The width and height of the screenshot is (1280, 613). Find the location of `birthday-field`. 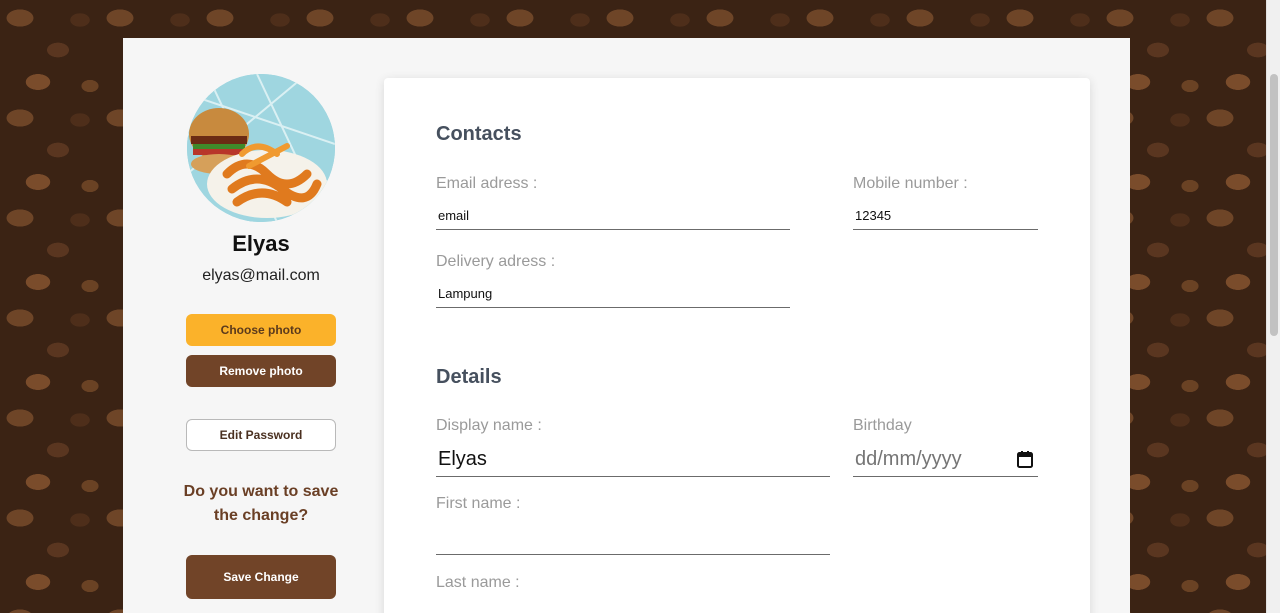

birthday-field is located at coordinates (945, 460).